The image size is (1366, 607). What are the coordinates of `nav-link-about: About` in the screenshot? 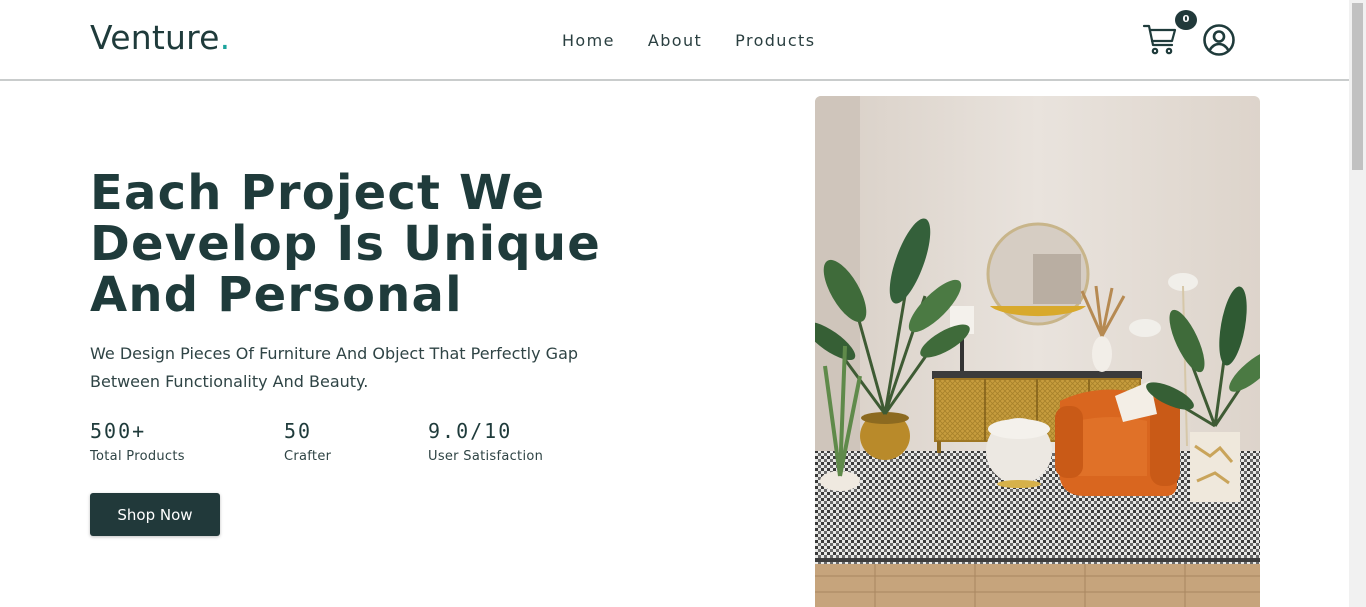 It's located at (675, 40).